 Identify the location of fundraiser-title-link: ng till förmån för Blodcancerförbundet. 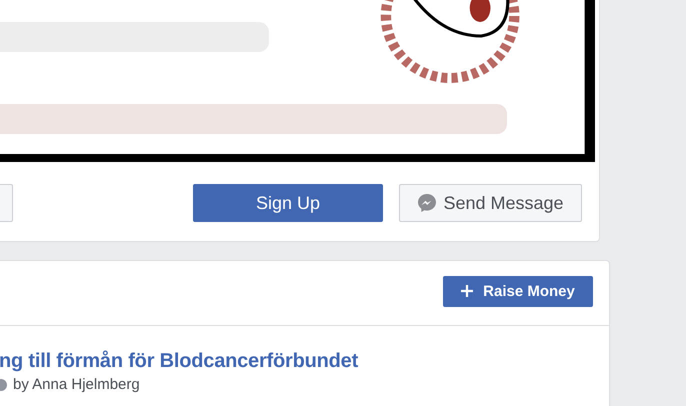
(304, 361).